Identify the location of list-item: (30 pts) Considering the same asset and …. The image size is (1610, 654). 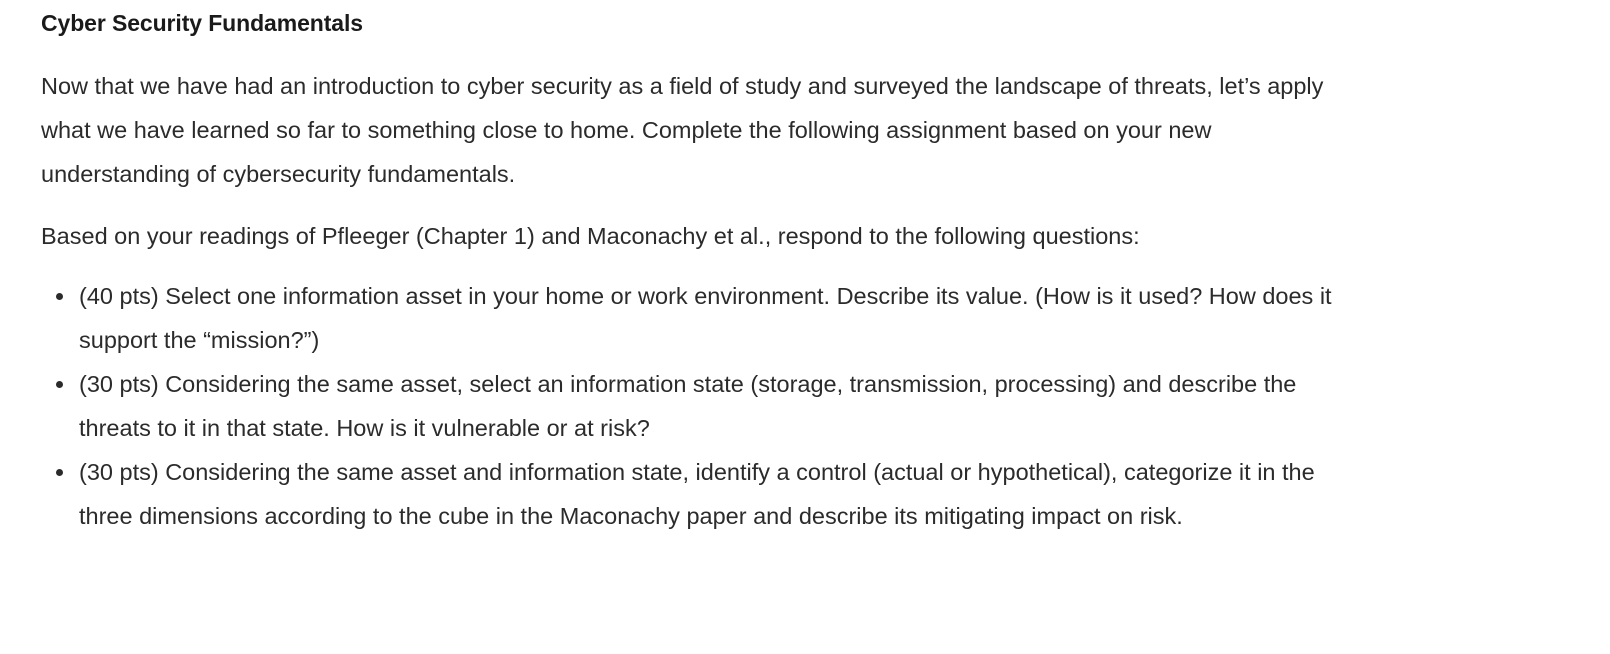
(701, 494).